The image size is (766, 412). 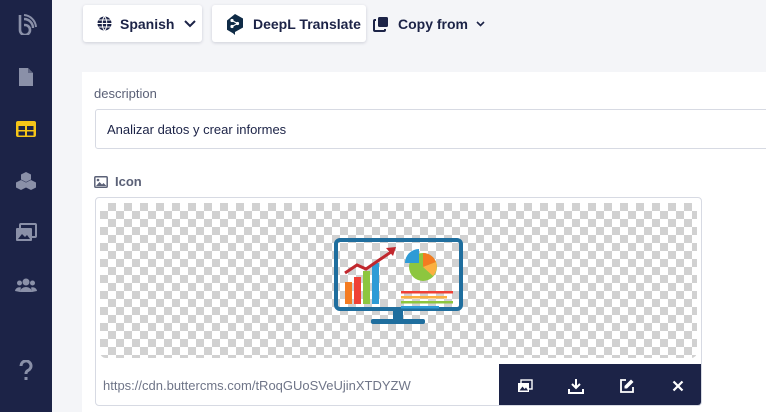 I want to click on media-action-bar, so click(x=600, y=384).